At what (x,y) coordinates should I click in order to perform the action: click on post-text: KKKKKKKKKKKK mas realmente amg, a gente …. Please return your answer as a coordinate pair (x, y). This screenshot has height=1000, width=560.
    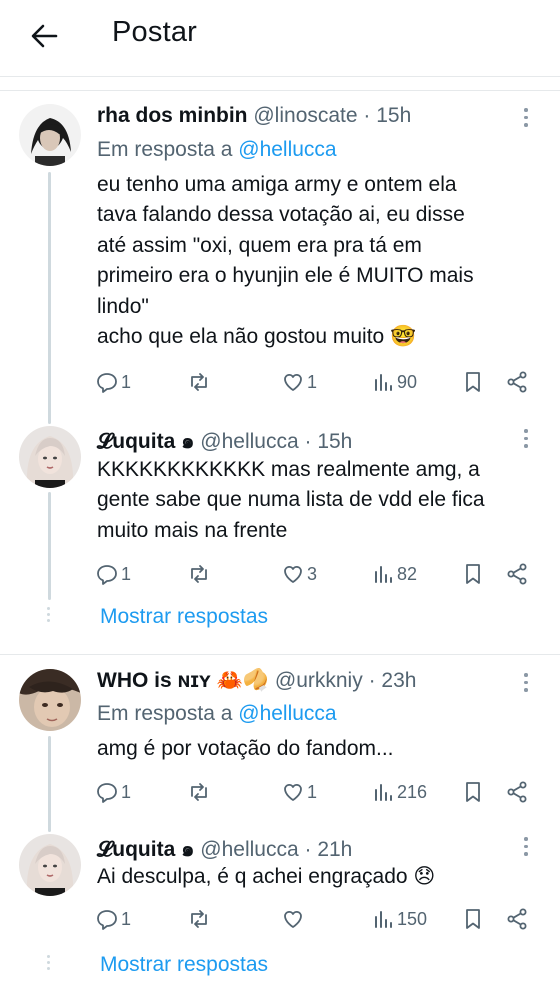
    Looking at the image, I should click on (291, 500).